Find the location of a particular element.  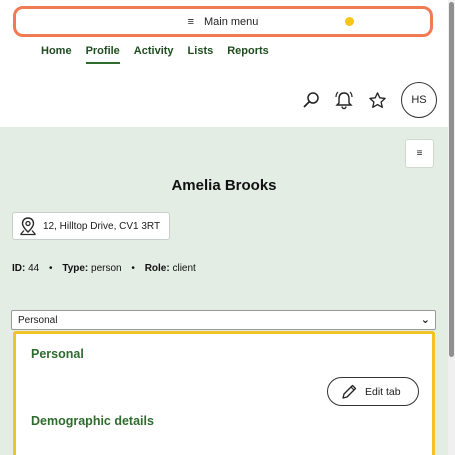

role-label: Role: is located at coordinates (157, 268).